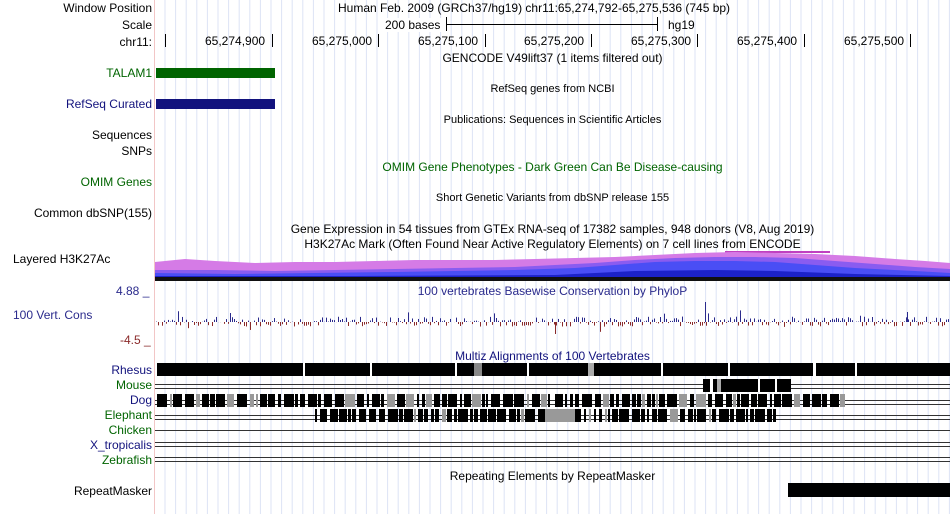 The height and width of the screenshot is (514, 950). I want to click on repeat-element, so click(869, 490).